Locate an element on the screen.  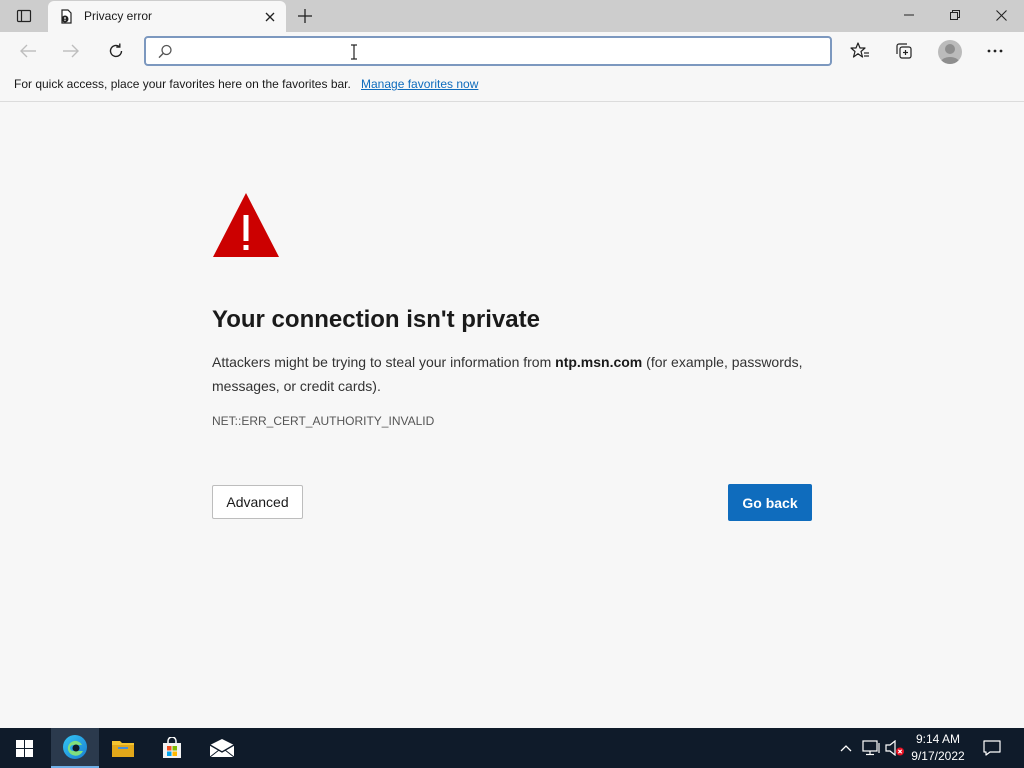
tab-close-button is located at coordinates (270, 17).